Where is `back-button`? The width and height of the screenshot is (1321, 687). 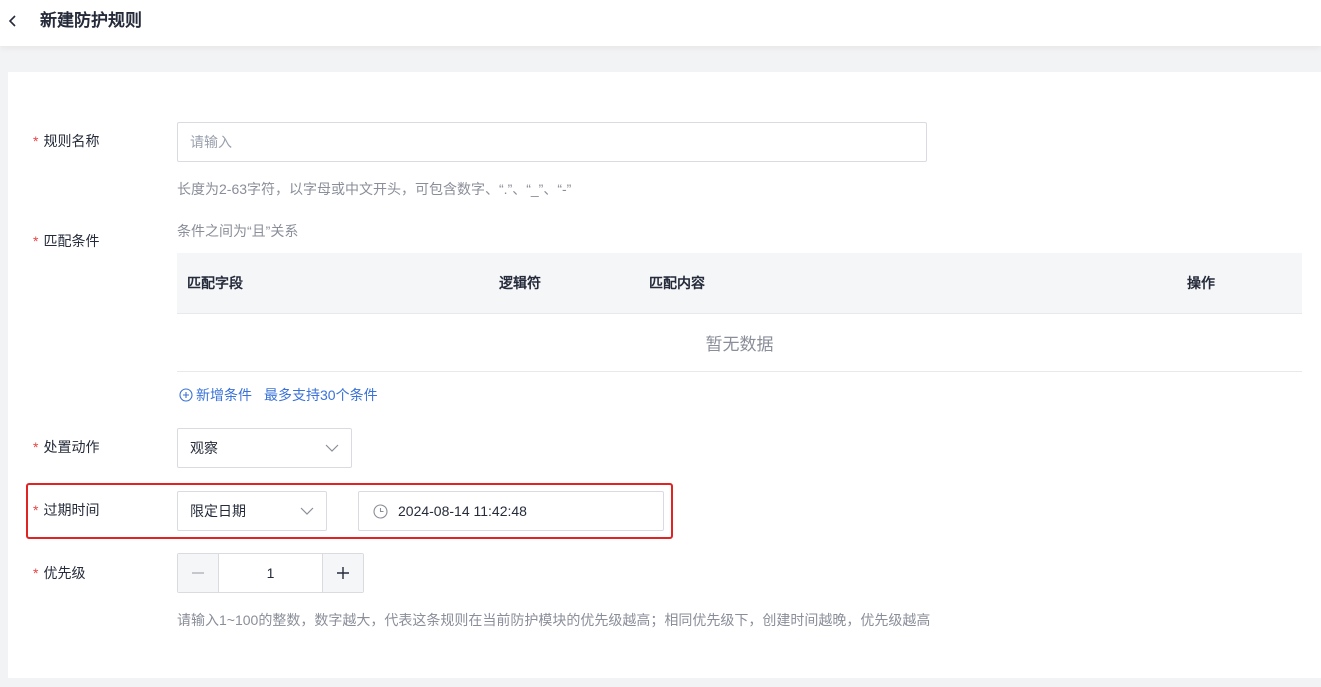
back-button is located at coordinates (13, 21).